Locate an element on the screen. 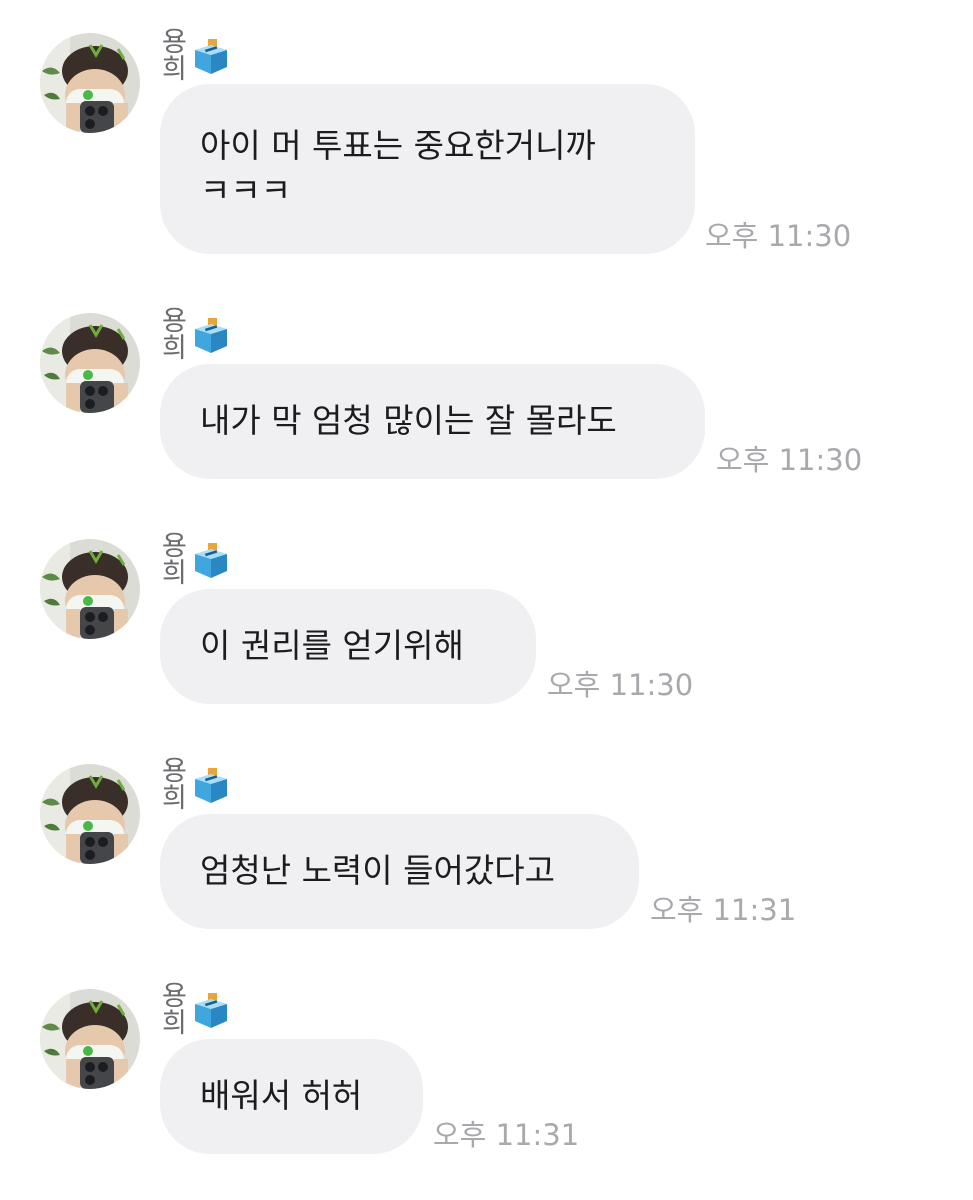 The height and width of the screenshot is (1200, 973). message-text: 아이 머 투표는 중요한거니까 ㅋㅋㅋ is located at coordinates (398, 168).